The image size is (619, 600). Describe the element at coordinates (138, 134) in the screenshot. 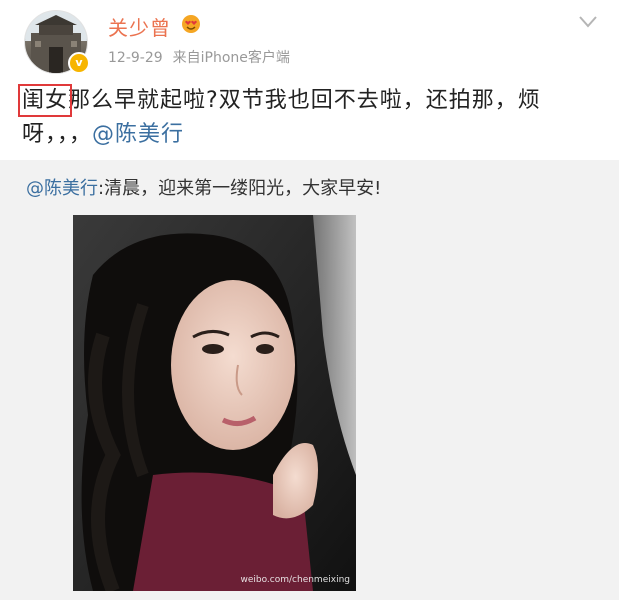

I see `post-mention-link: @陈美行` at that location.